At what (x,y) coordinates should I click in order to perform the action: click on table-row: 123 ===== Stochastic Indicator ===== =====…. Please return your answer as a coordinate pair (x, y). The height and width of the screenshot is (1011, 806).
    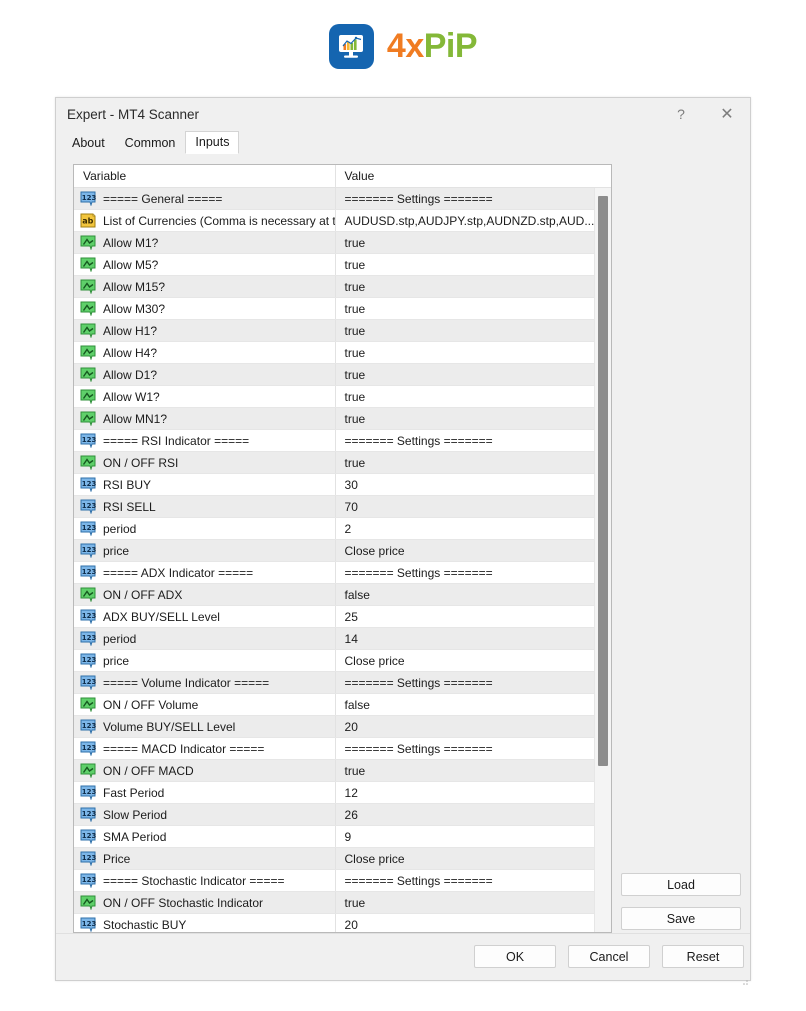
    Looking at the image, I should click on (342, 881).